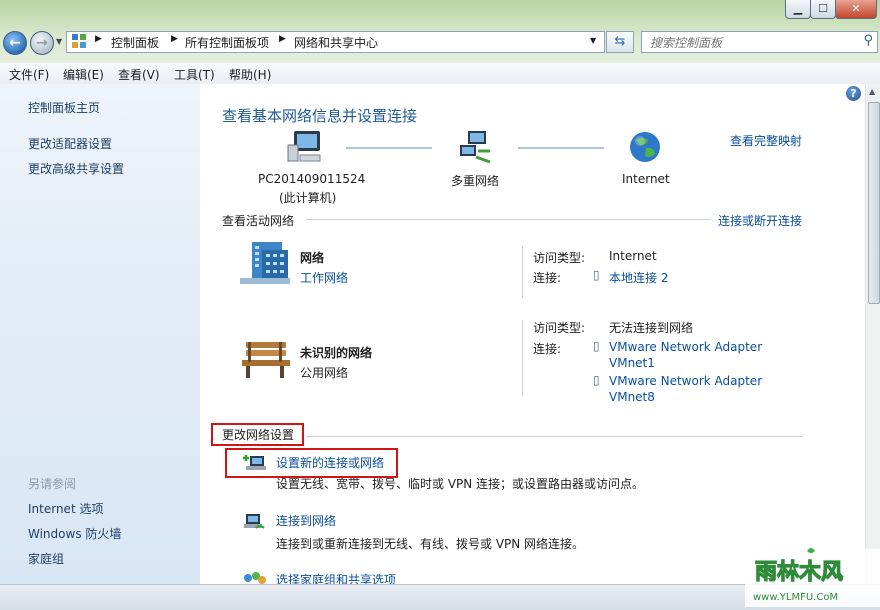  I want to click on menu-bar: 文件(F) 编辑(E) 查看(V) 工具(T) 帮助(H), so click(440, 74).